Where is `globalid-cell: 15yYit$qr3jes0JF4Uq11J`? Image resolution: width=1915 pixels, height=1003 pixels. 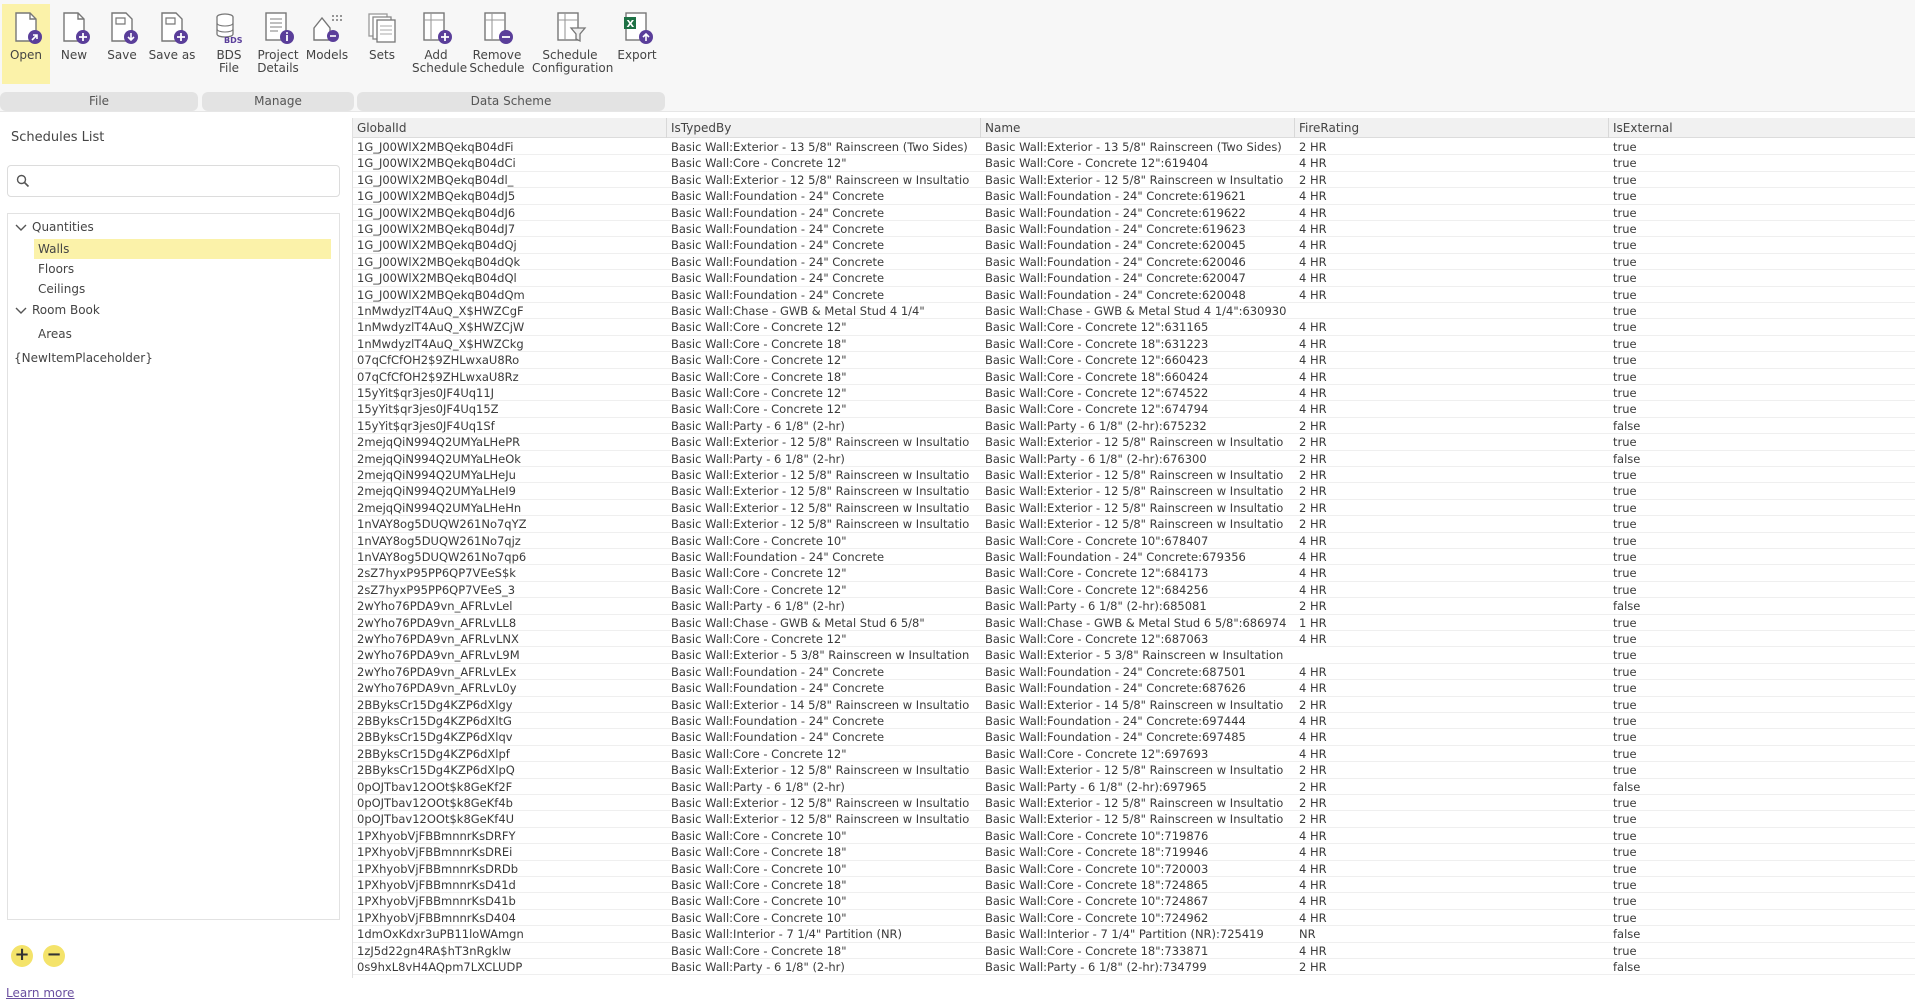 globalid-cell: 15yYit$qr3jes0JF4Uq11J is located at coordinates (510, 393).